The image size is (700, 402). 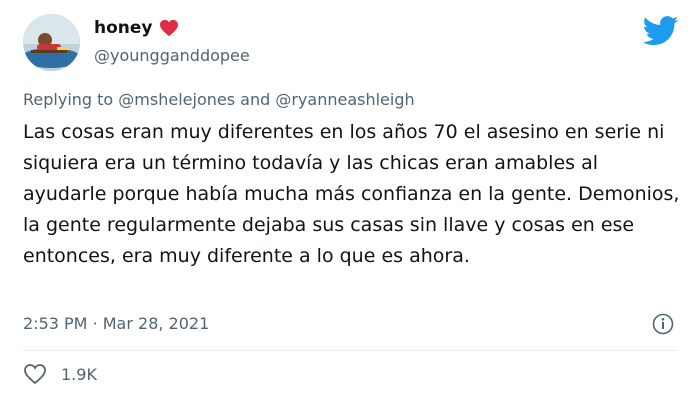 I want to click on avatar, so click(x=51, y=42).